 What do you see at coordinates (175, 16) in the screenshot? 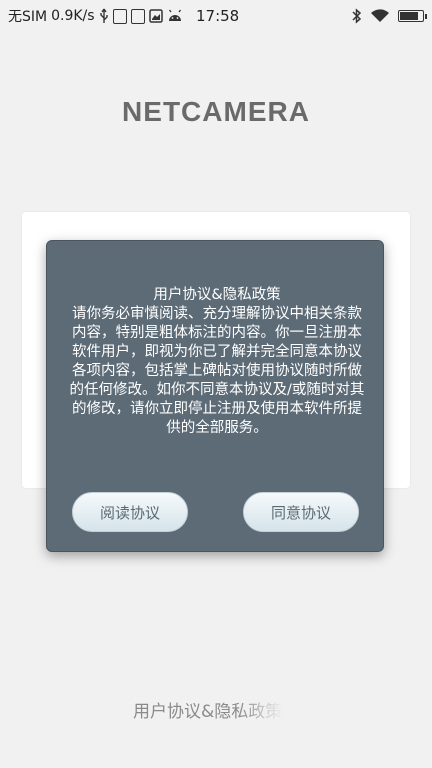
I see `android-icon` at bounding box center [175, 16].